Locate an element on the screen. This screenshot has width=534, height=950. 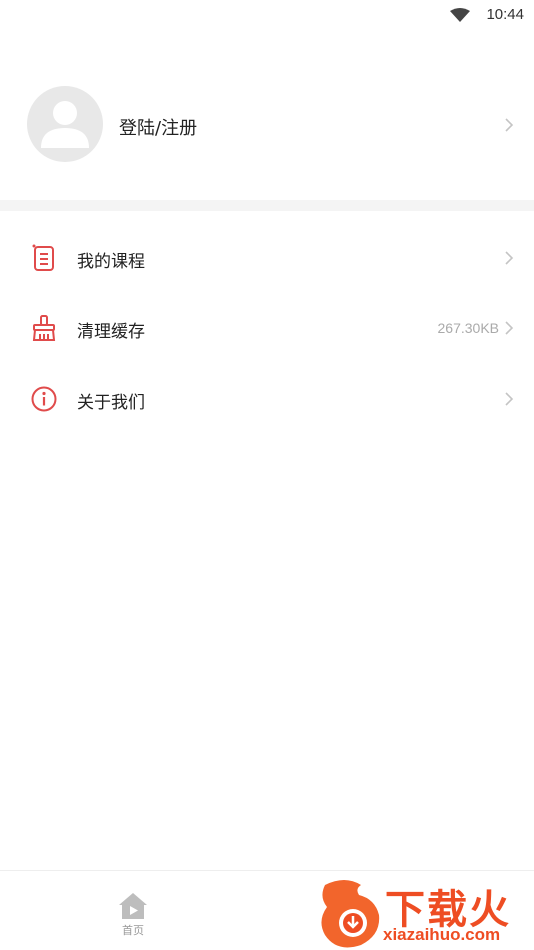
menu-item-my-courses: 我的课程 is located at coordinates (267, 257).